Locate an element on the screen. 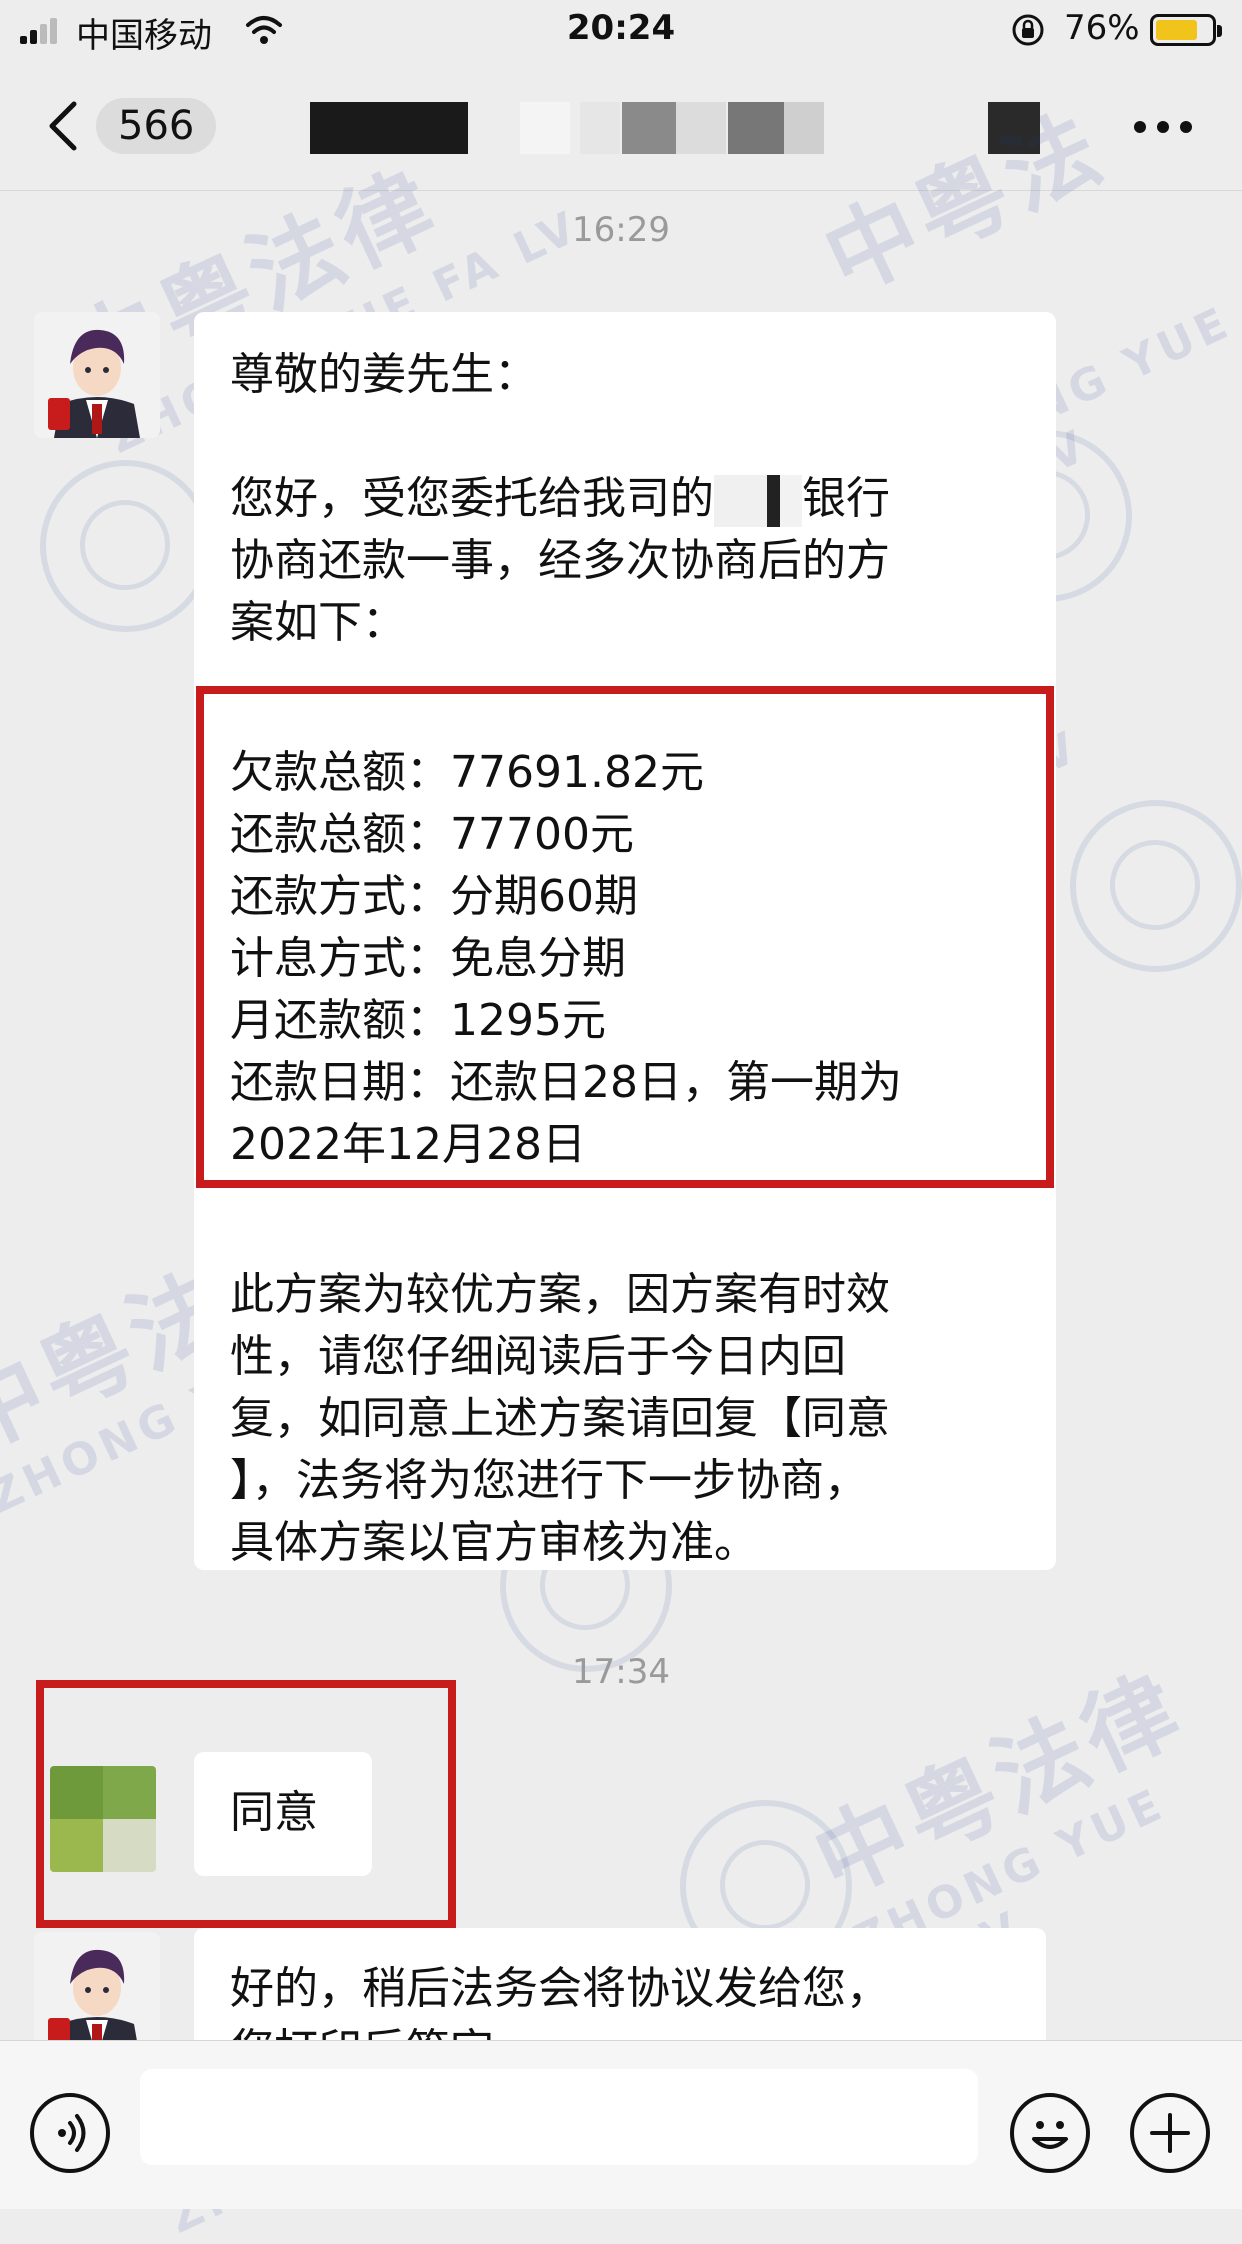 The height and width of the screenshot is (2244, 1242). message-timestamp: 16:29 is located at coordinates (621, 230).